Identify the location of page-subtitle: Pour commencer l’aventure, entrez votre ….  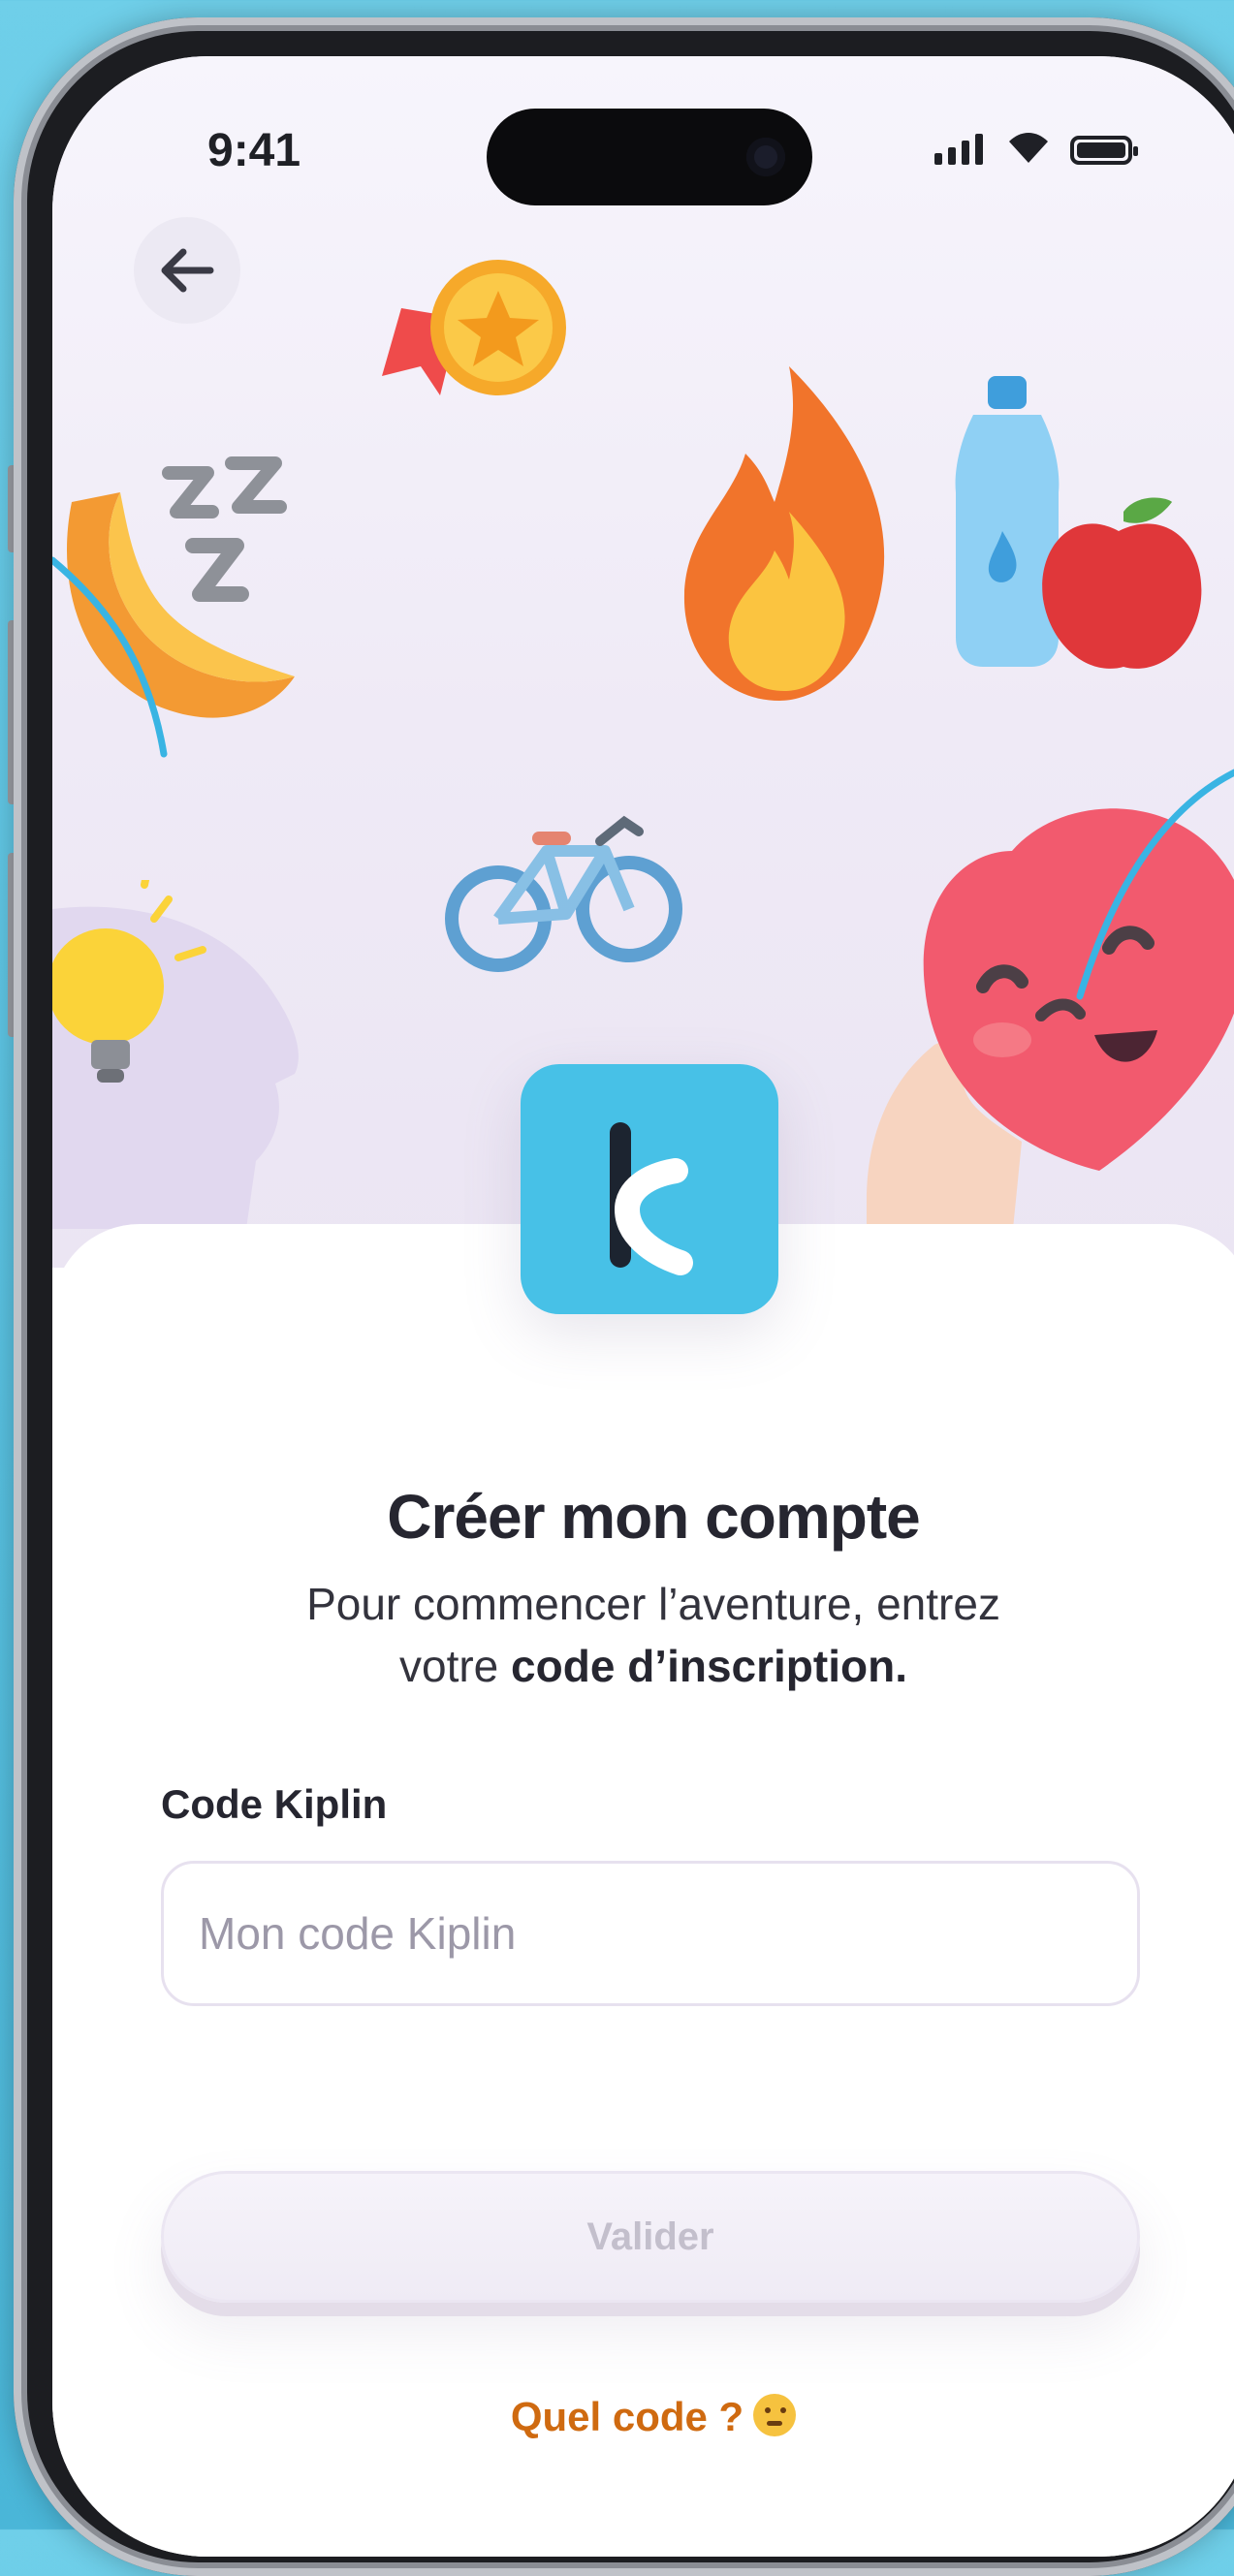
(643, 1635).